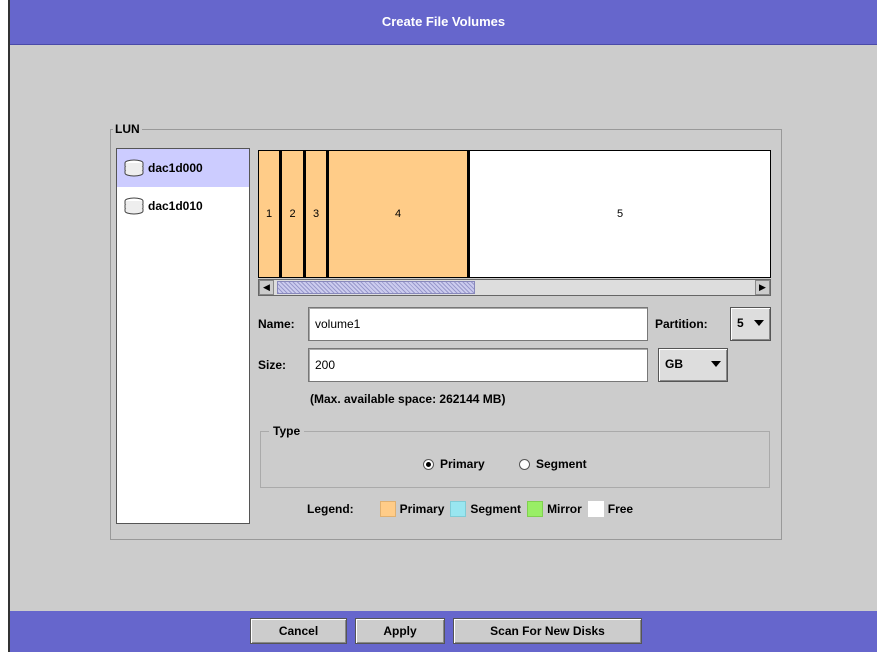 Image resolution: width=877 pixels, height=652 pixels. What do you see at coordinates (535, 509) in the screenshot?
I see `legend-swatch-mirror` at bounding box center [535, 509].